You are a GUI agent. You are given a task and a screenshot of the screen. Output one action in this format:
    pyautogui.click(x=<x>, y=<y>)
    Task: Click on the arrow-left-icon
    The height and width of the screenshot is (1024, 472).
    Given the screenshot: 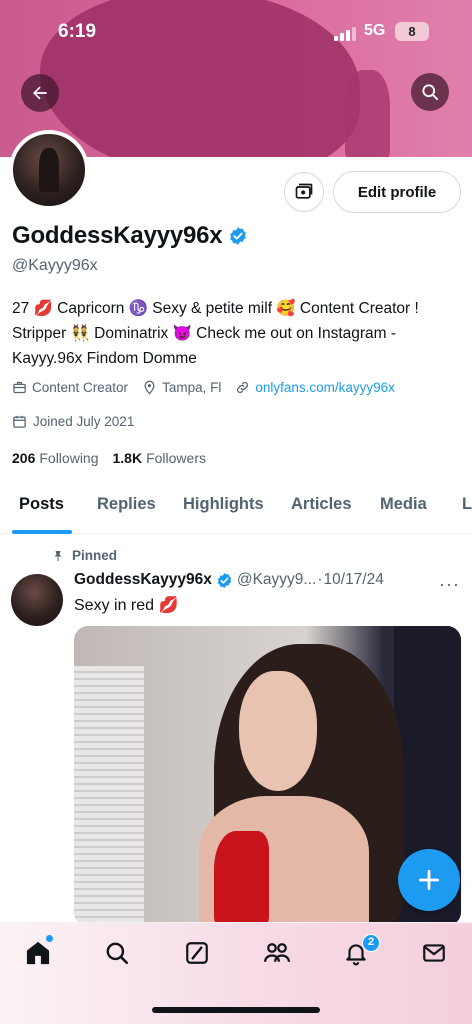 What is the action you would take?
    pyautogui.click(x=40, y=93)
    